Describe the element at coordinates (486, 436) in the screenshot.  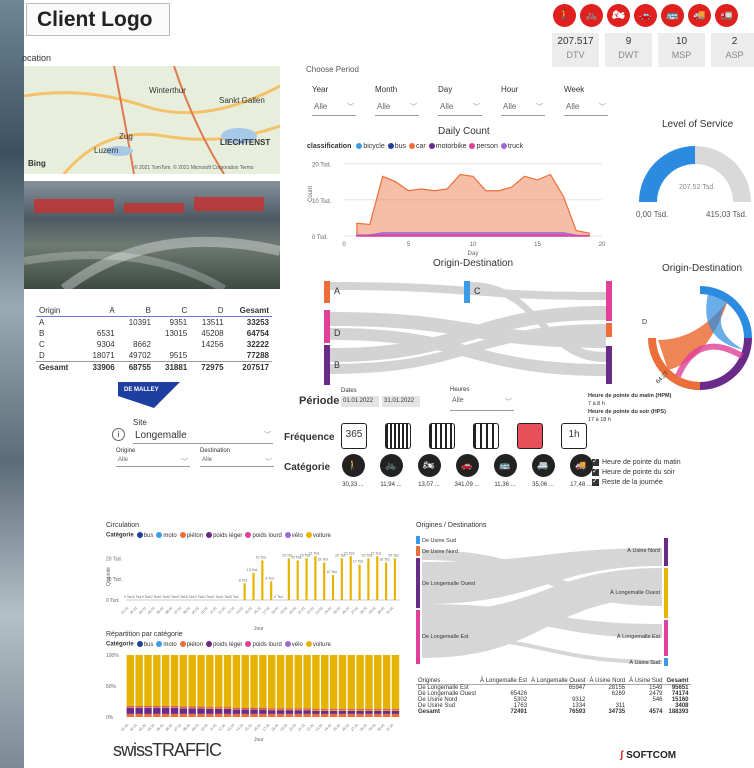
I see `freq-weekday-button` at that location.